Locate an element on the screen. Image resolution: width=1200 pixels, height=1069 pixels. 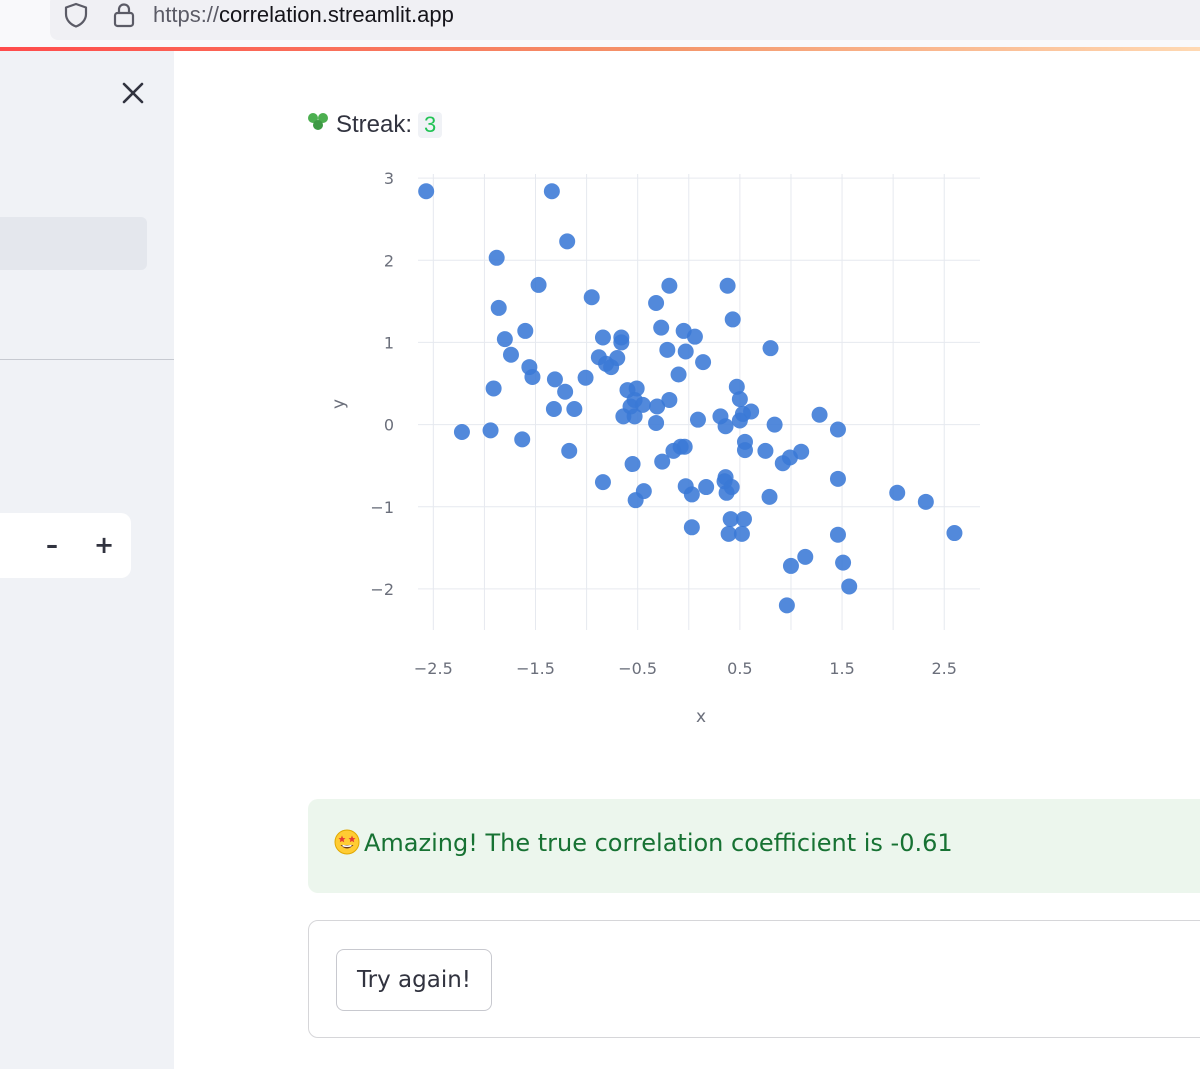
x-tick-label: −1.5 is located at coordinates (535, 668).